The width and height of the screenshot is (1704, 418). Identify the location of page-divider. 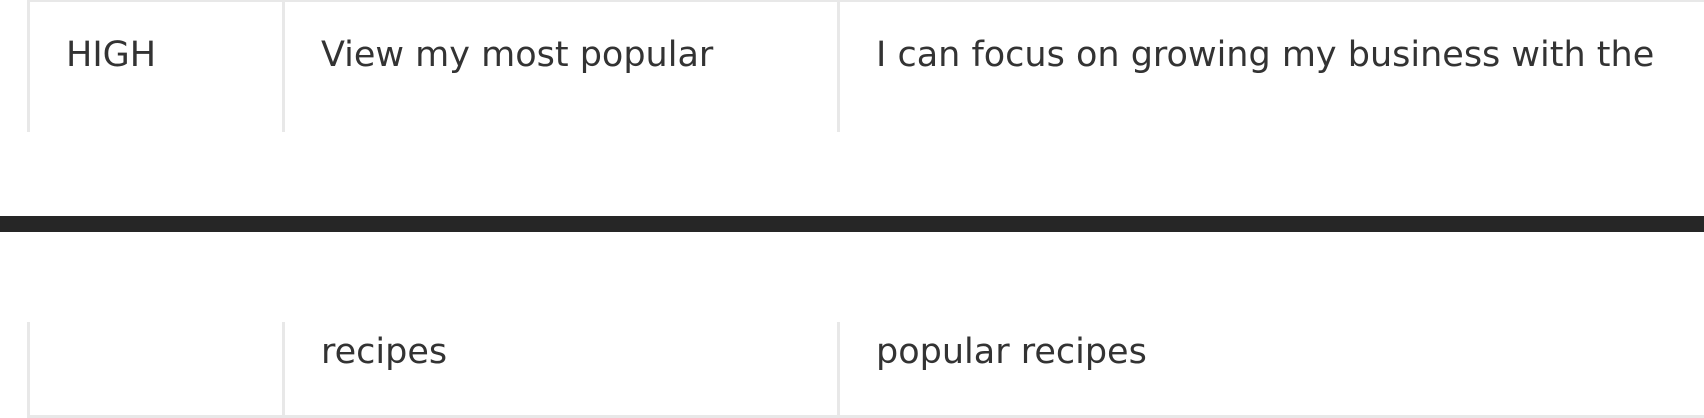
(852, 224).